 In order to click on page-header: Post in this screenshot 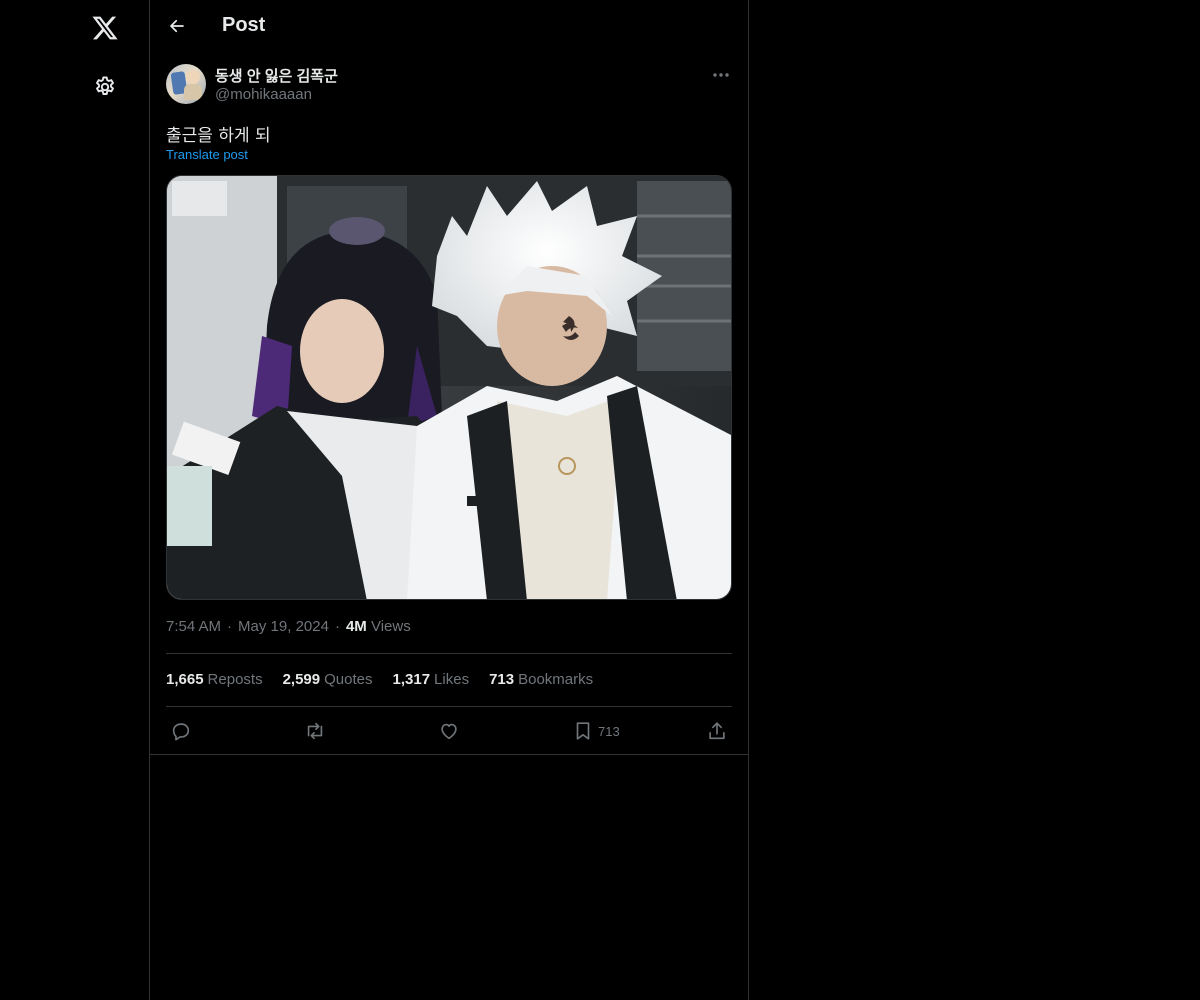, I will do `click(449, 26)`.